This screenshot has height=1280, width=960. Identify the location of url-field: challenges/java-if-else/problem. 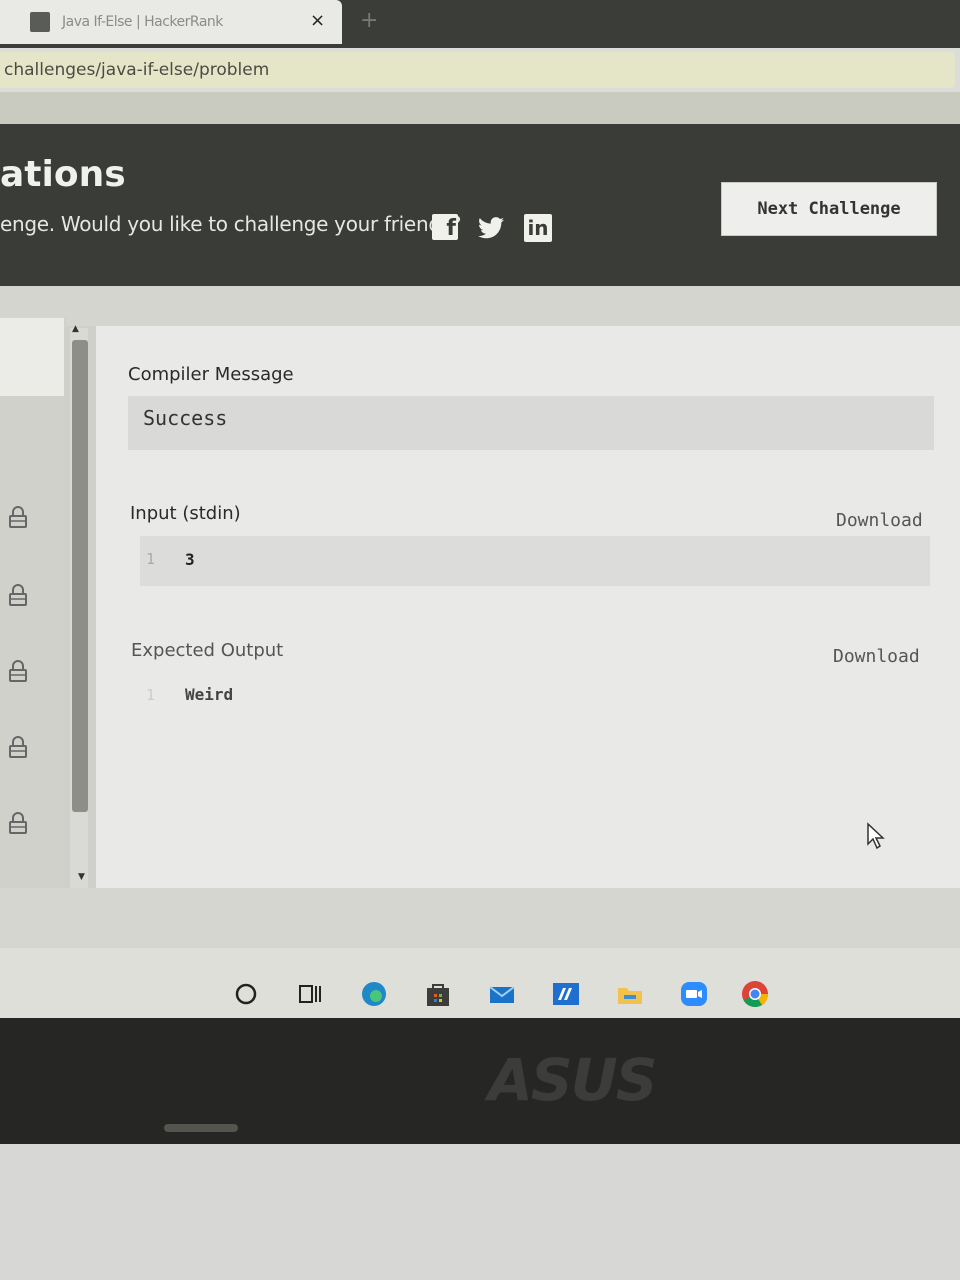
(477, 70).